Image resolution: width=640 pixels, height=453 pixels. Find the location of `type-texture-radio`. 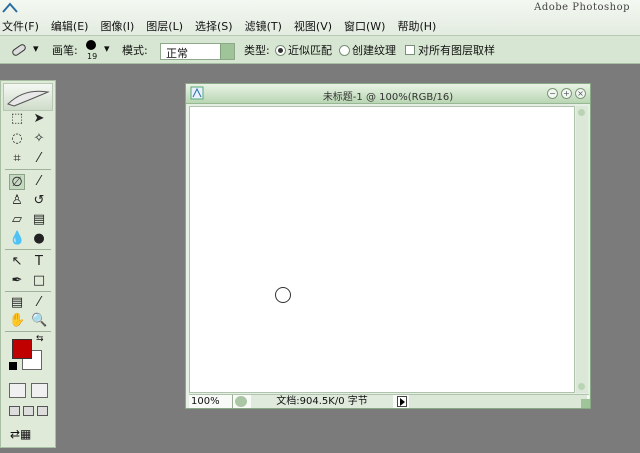

type-texture-radio is located at coordinates (344, 50).